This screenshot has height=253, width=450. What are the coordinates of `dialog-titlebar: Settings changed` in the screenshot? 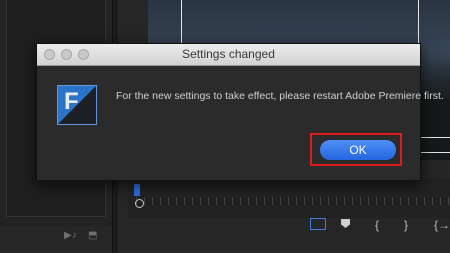 It's located at (228, 55).